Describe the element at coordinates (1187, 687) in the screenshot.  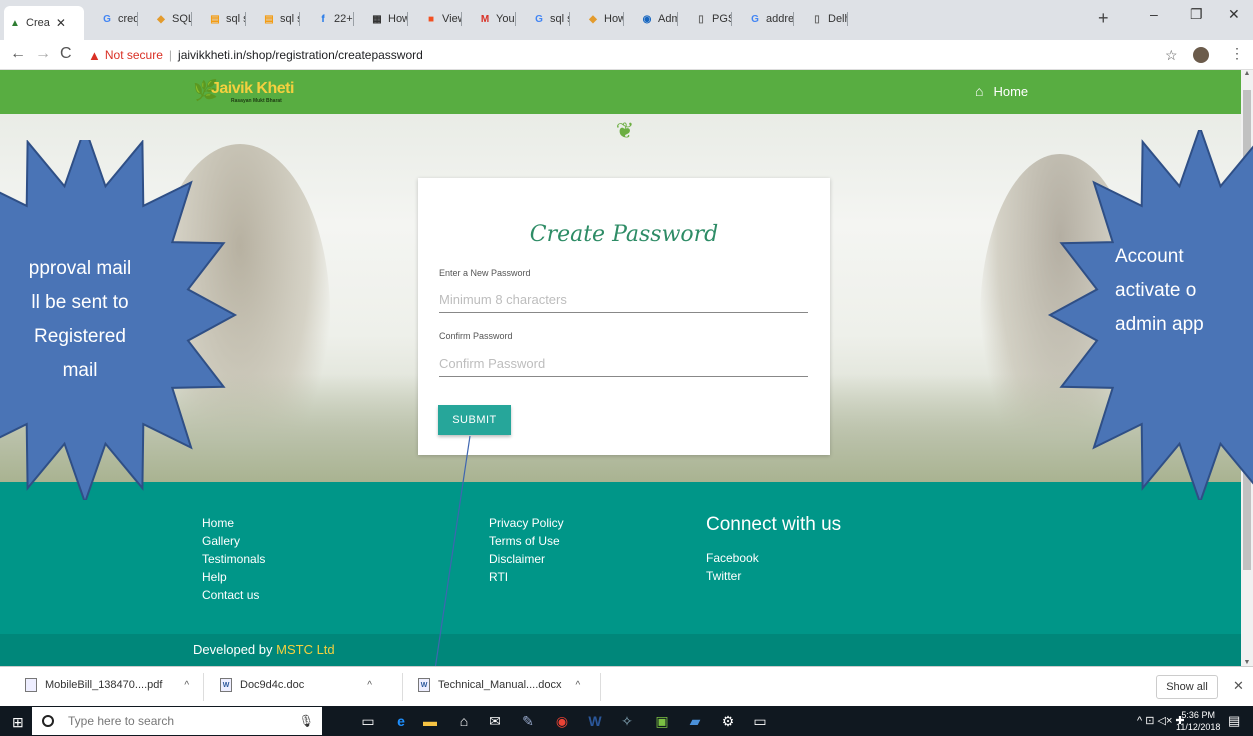
I see `show-all-button: Show all` at that location.